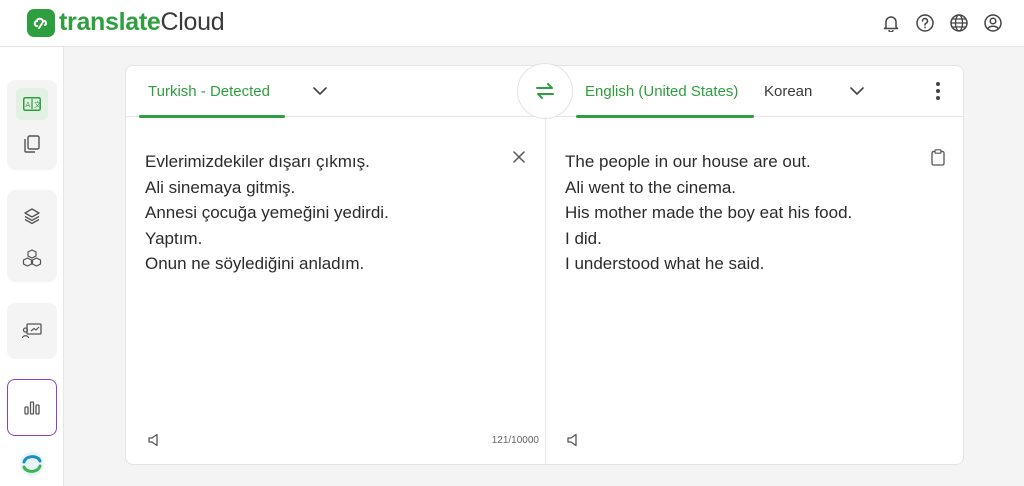 Image resolution: width=1024 pixels, height=486 pixels. I want to click on target-line: I did., so click(583, 238).